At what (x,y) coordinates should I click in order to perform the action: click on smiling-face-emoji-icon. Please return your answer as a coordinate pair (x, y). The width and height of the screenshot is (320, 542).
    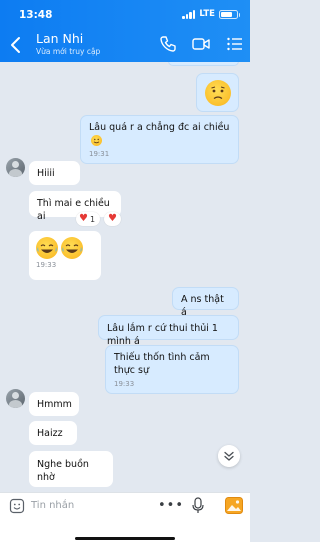
    Looking at the image, I should click on (96, 140).